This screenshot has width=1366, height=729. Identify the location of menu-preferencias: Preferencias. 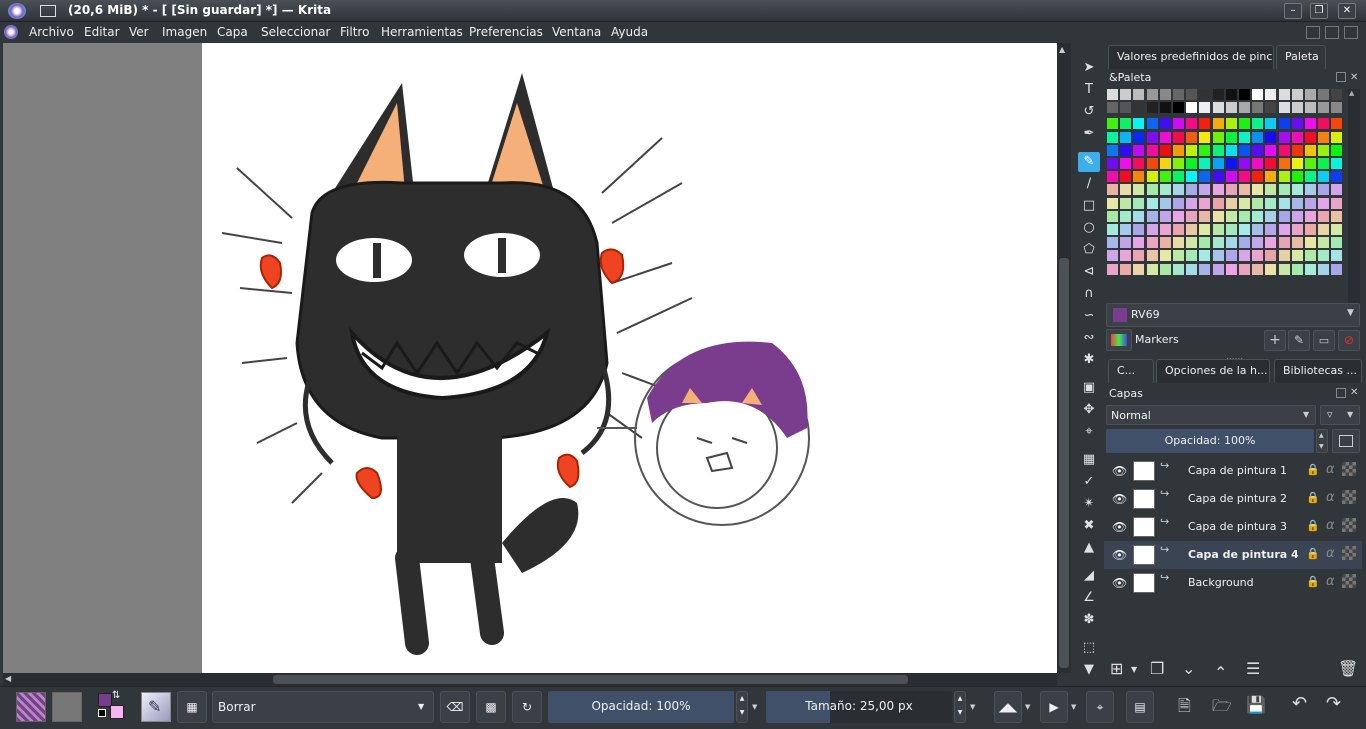
(506, 32).